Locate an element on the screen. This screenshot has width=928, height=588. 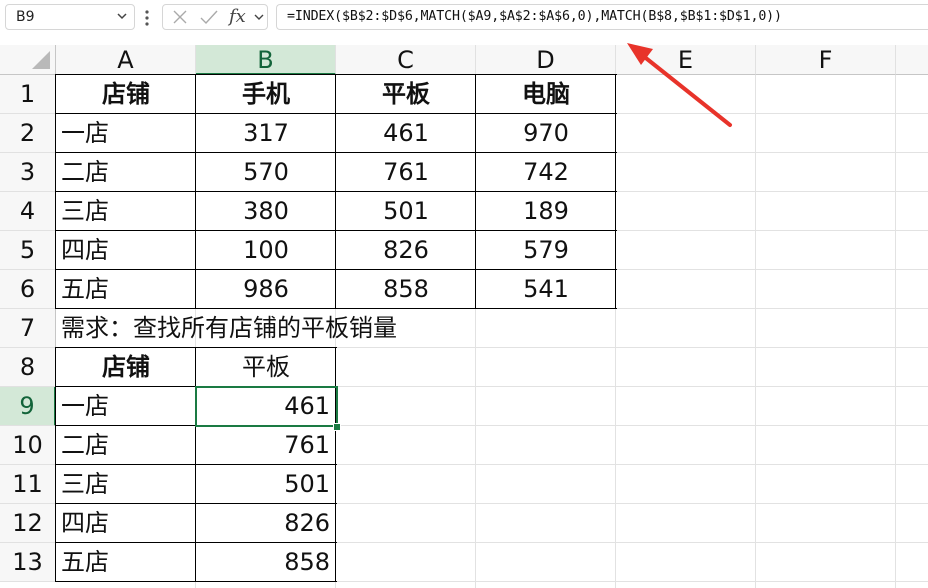
row-header-3: 3 is located at coordinates (28, 172).